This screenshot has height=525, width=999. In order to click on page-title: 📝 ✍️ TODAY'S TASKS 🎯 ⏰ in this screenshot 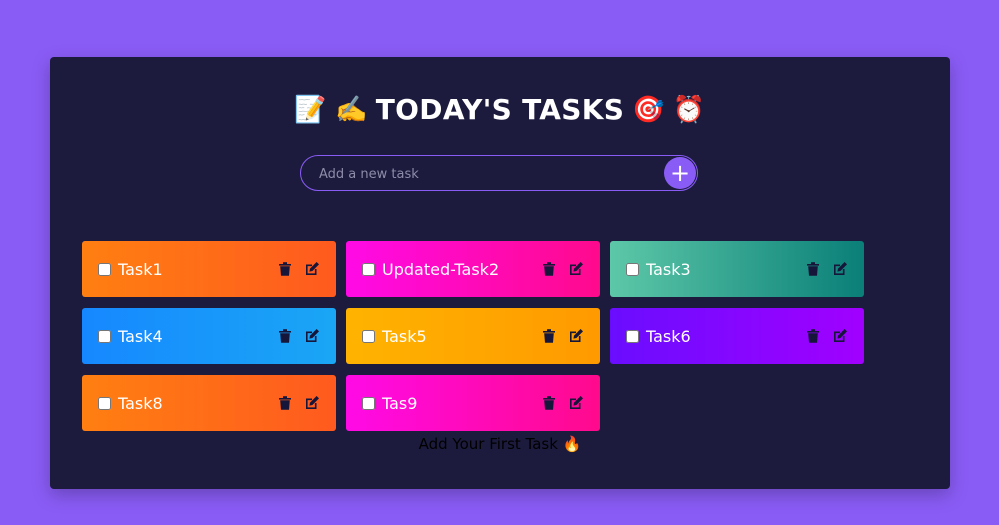, I will do `click(500, 109)`.